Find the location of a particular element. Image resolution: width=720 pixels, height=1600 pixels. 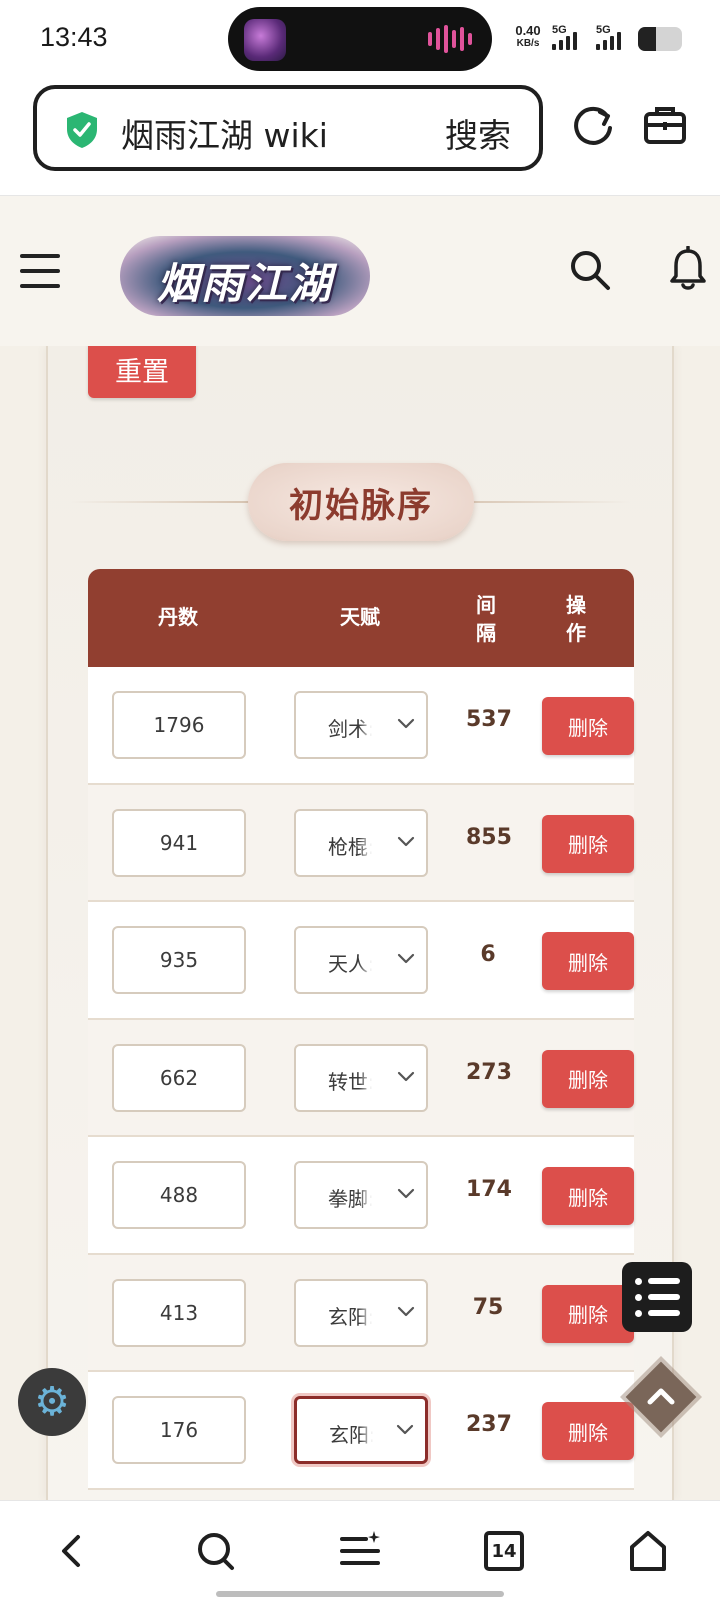

dan-input: 935 is located at coordinates (179, 960).